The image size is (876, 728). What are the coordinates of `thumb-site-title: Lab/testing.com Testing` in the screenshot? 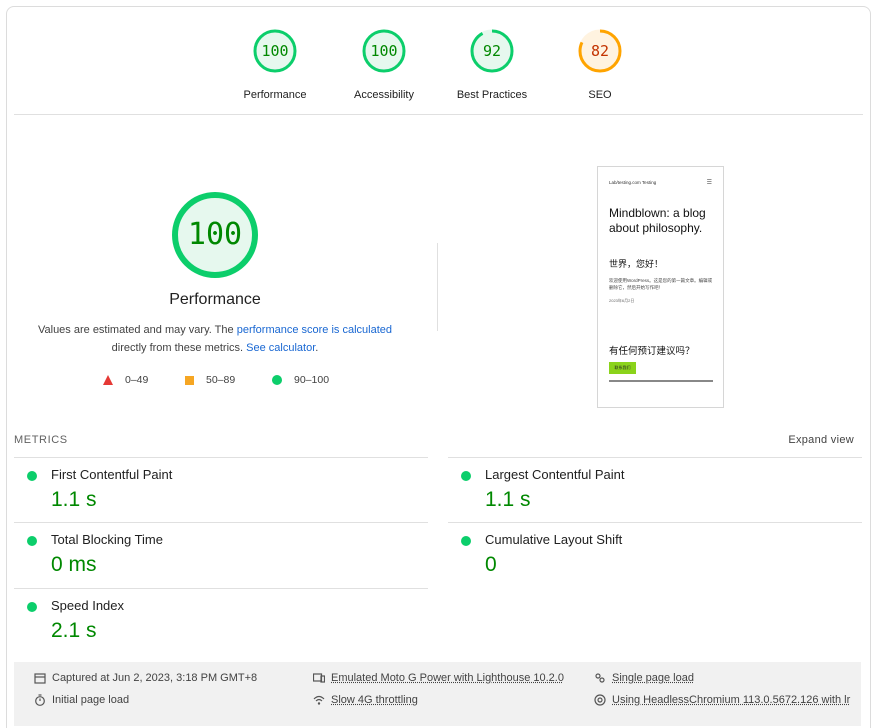 It's located at (633, 182).